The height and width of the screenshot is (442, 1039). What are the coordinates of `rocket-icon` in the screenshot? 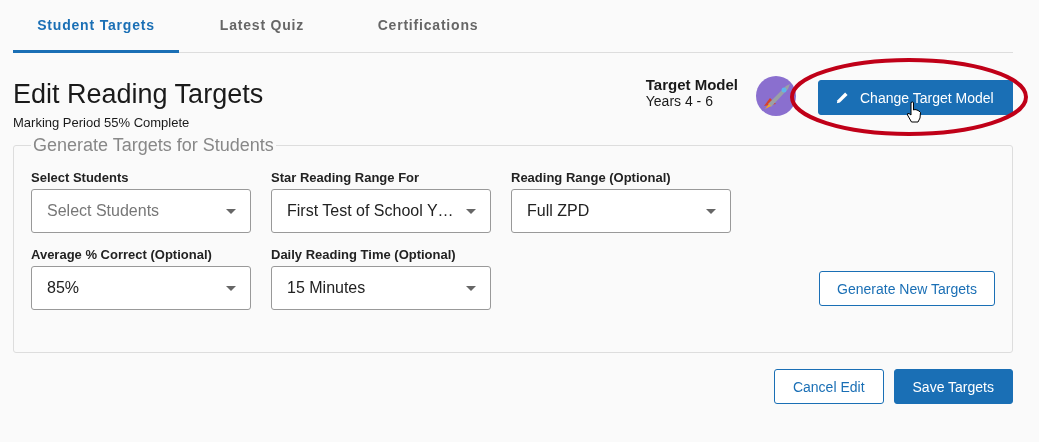 It's located at (776, 96).